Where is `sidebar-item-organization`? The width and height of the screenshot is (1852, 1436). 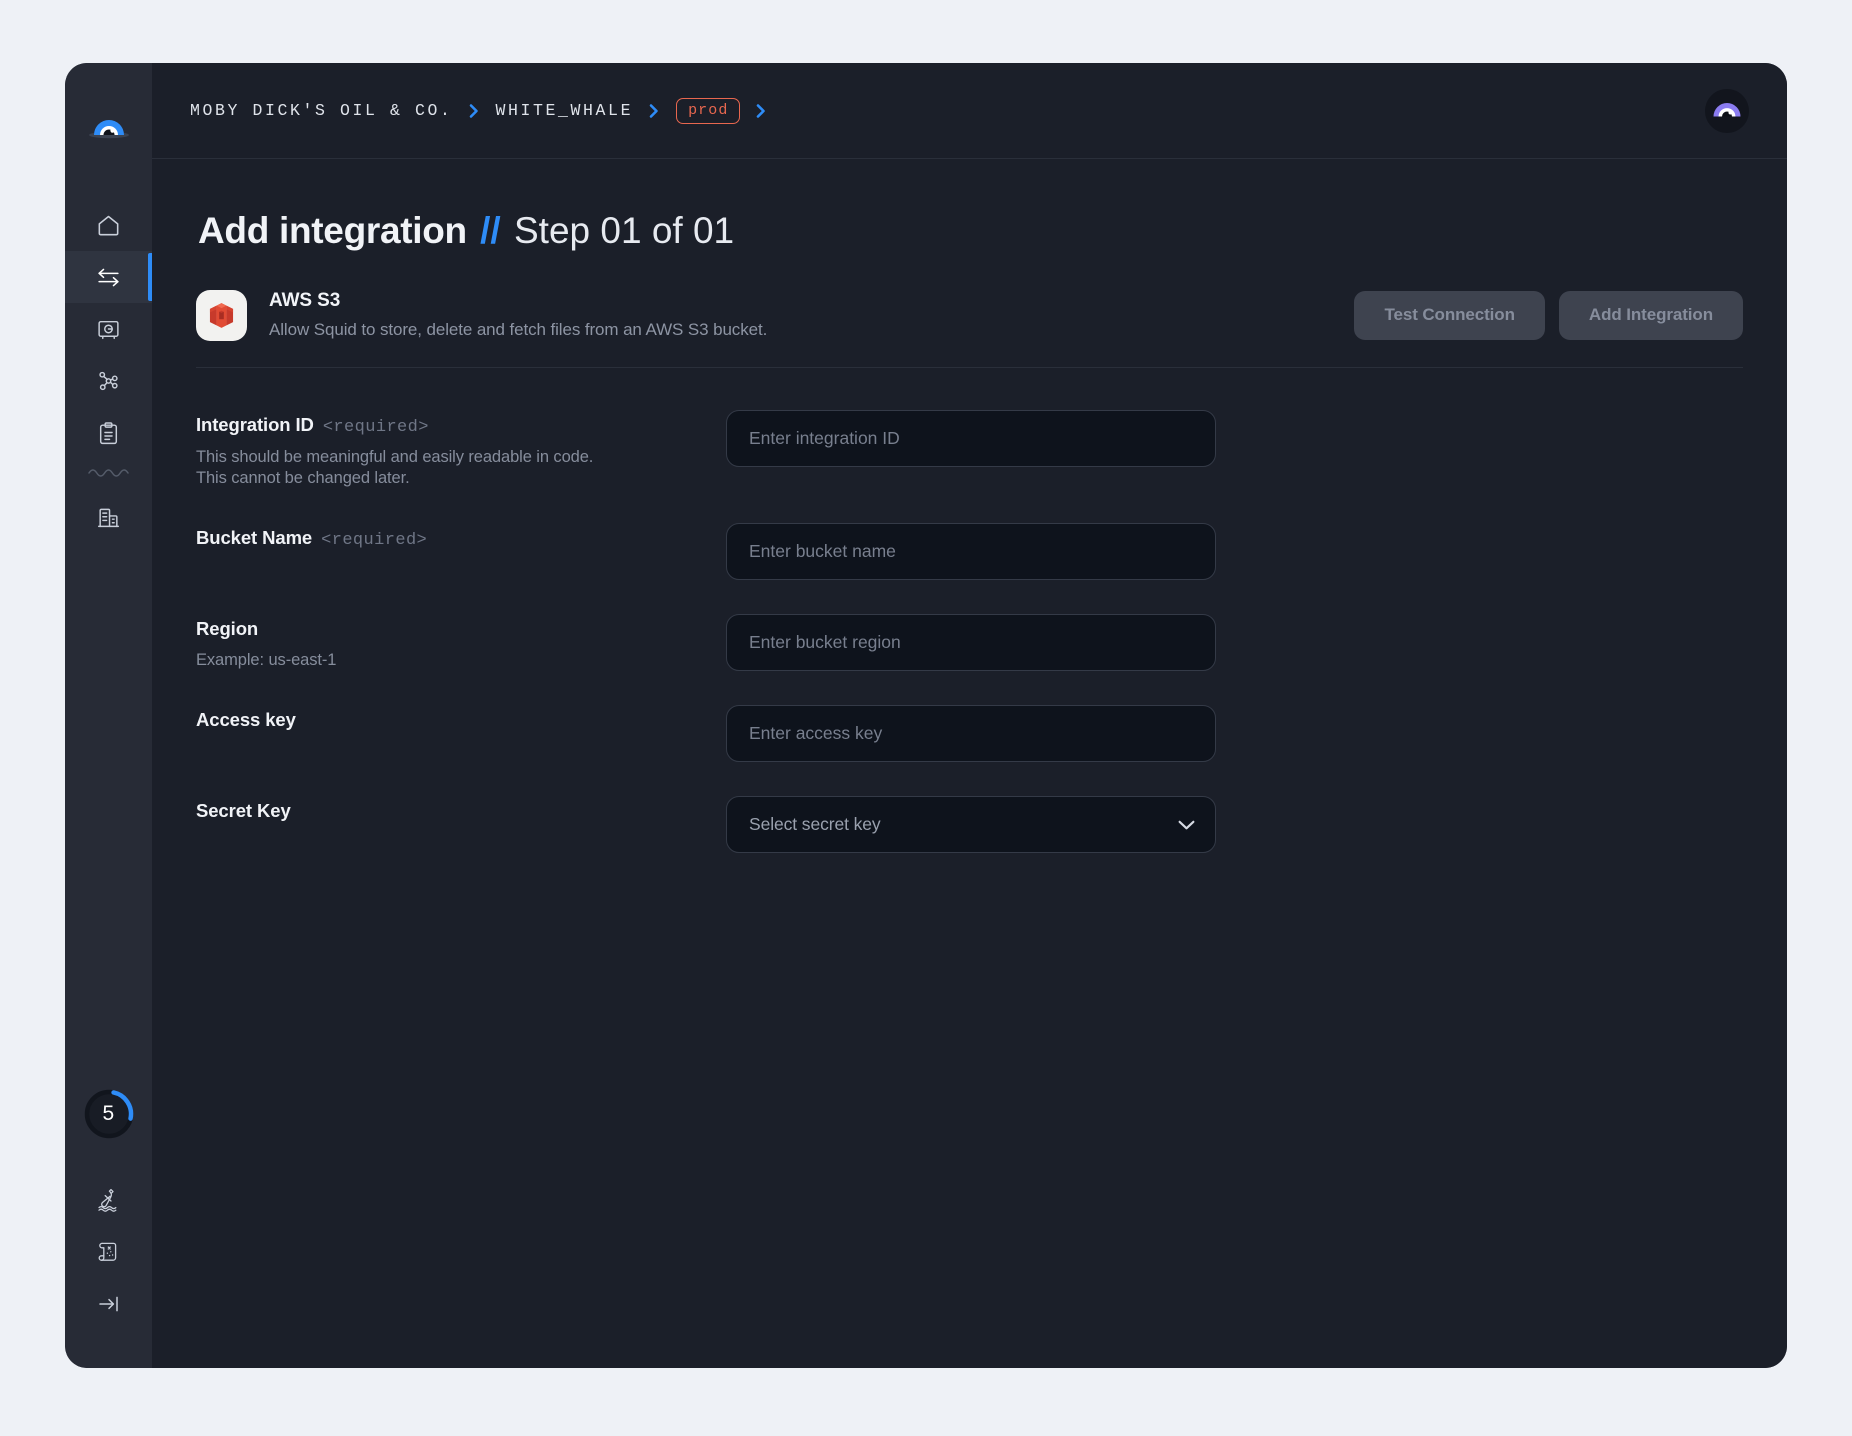 sidebar-item-organization is located at coordinates (108, 517).